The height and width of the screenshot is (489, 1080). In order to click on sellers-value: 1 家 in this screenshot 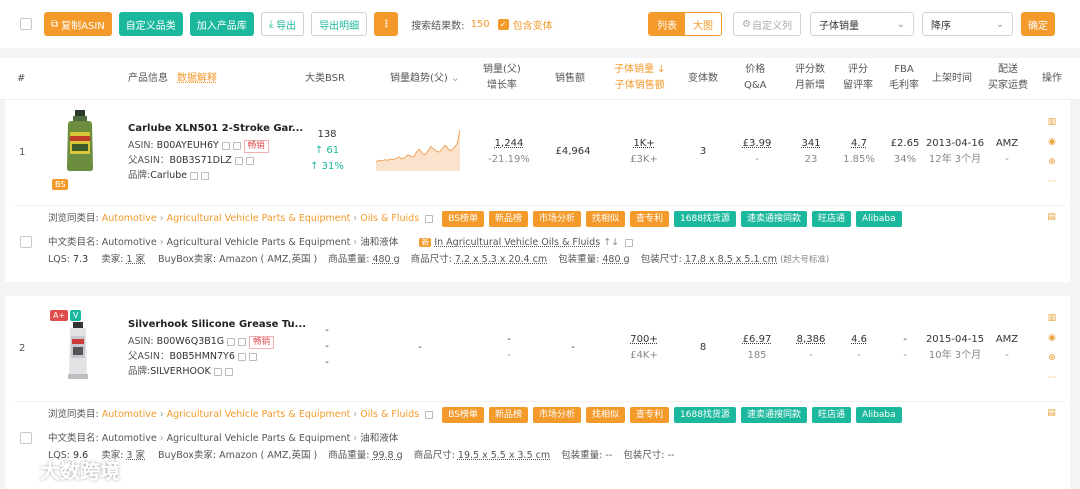, I will do `click(135, 259)`.